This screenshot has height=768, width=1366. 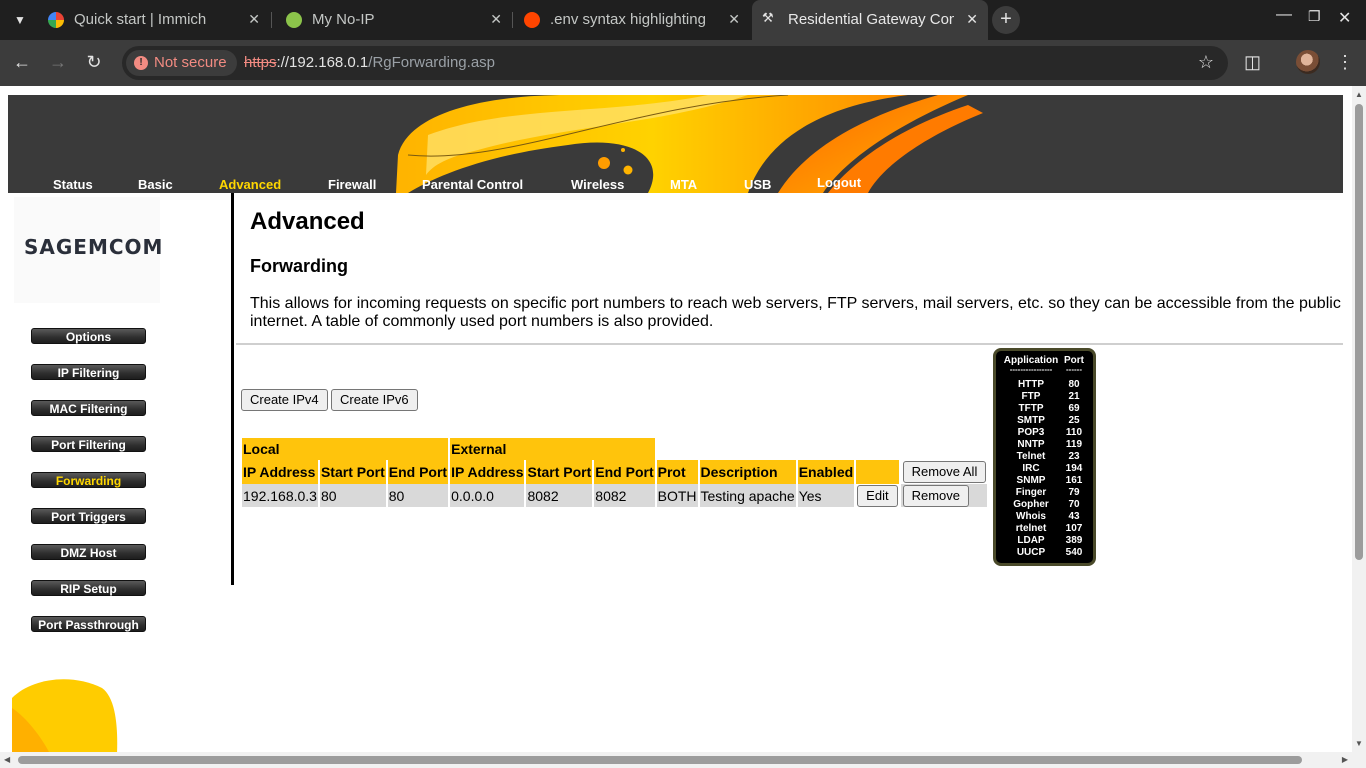 I want to click on nav-firewall: Firewall, so click(x=352, y=184).